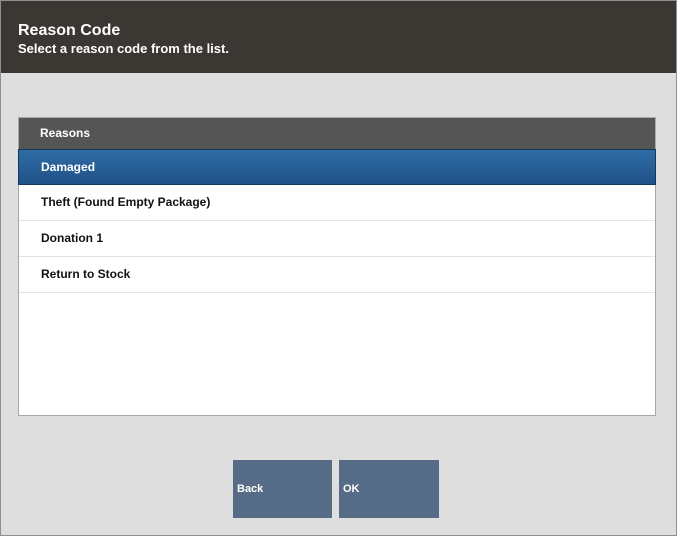  I want to click on list-item-donation-1: Donation 1, so click(337, 239).